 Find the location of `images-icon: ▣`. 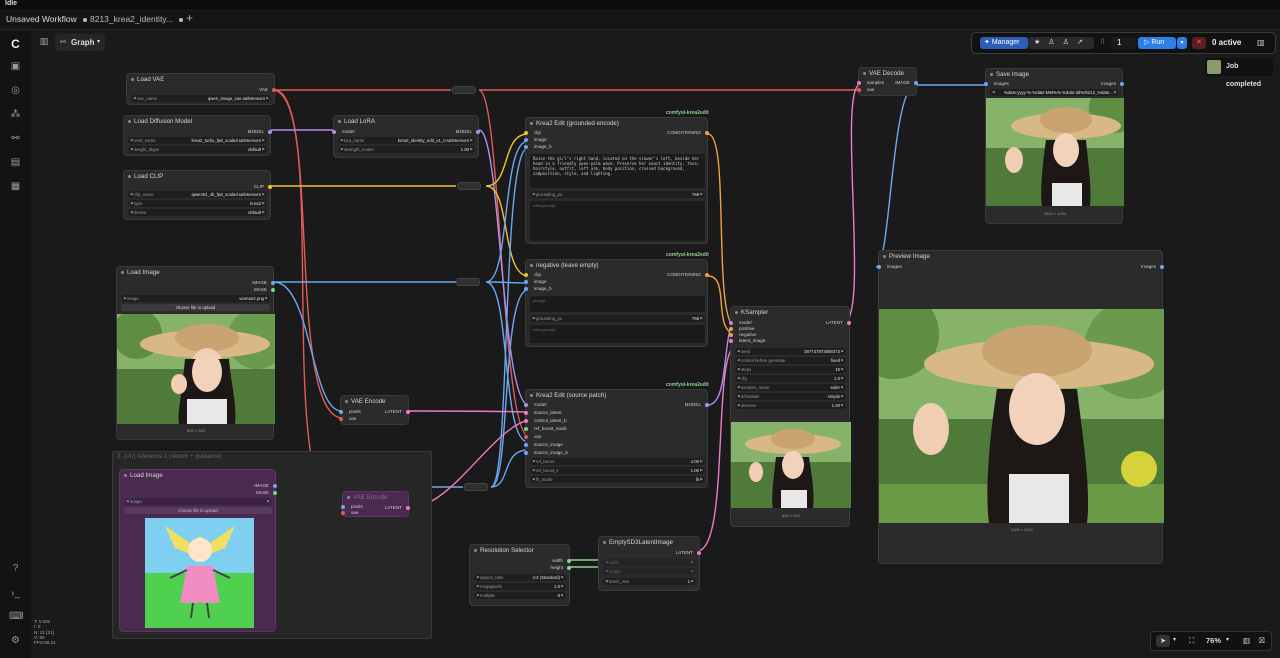

images-icon: ▣ is located at coordinates (15, 66).